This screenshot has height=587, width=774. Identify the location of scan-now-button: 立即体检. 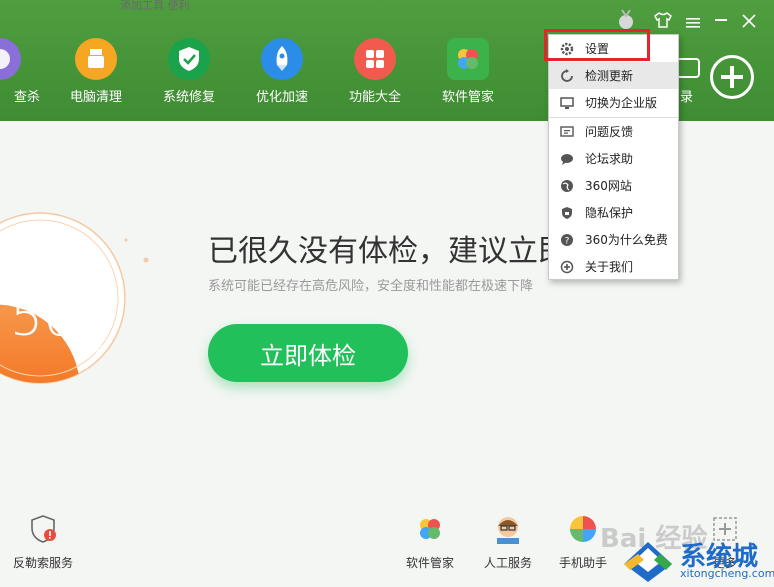
(308, 353).